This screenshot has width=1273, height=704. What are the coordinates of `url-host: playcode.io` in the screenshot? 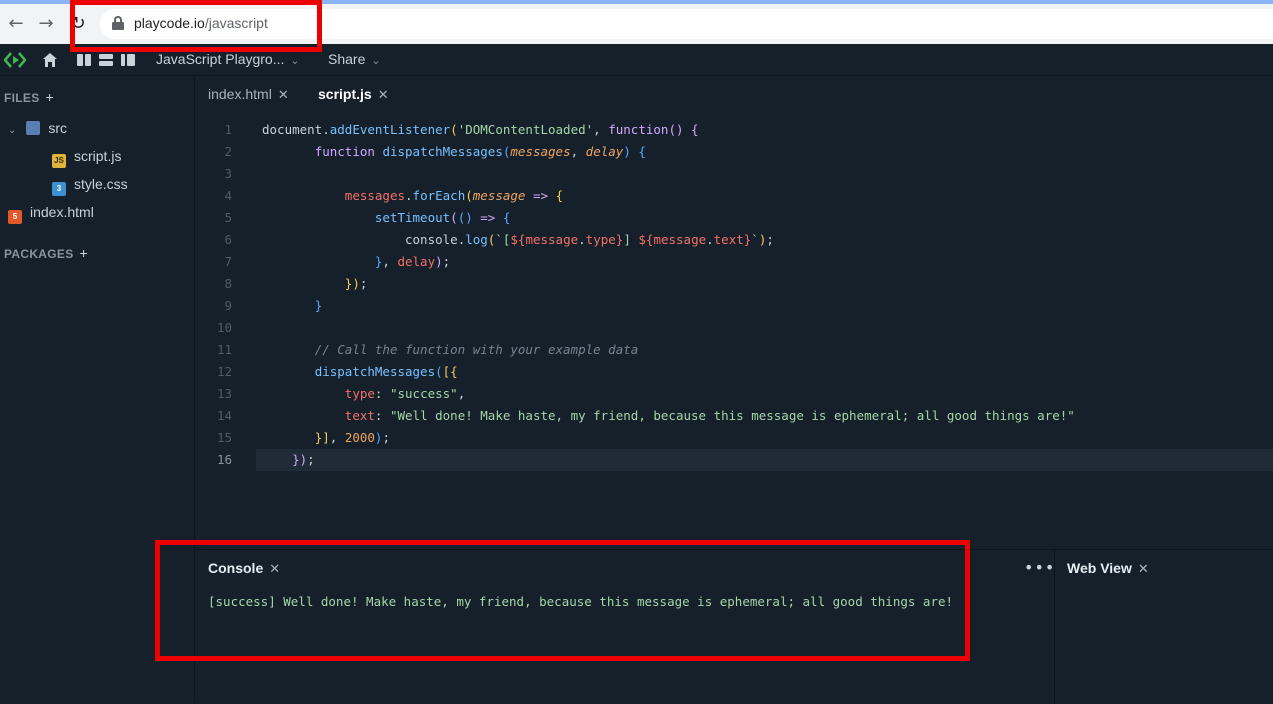 It's located at (169, 23).